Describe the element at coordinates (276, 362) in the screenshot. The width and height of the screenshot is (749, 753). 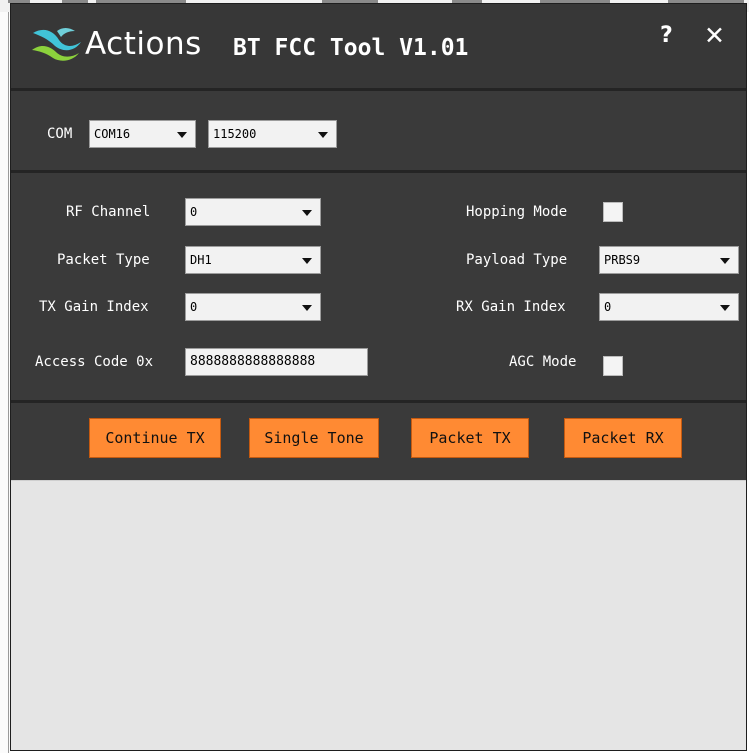
I see `access-code-input: 8888888888888888` at that location.